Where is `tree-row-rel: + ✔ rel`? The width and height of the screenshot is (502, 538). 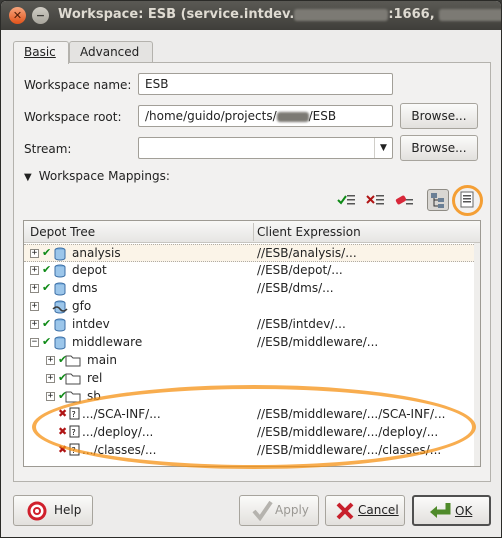
tree-row-rel: + ✔ rel is located at coordinates (252, 379).